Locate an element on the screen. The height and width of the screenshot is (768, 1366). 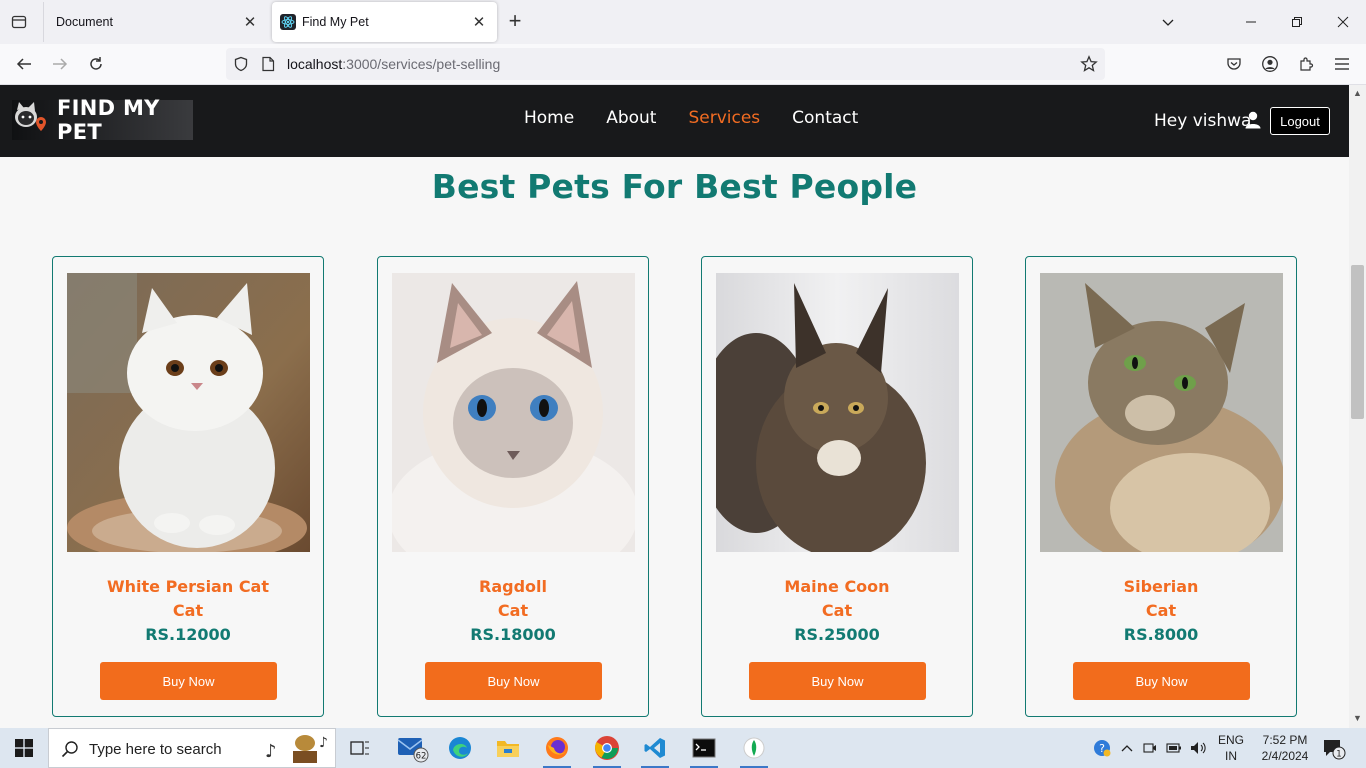
main-menu: Home About Services Contact is located at coordinates (707, 118).